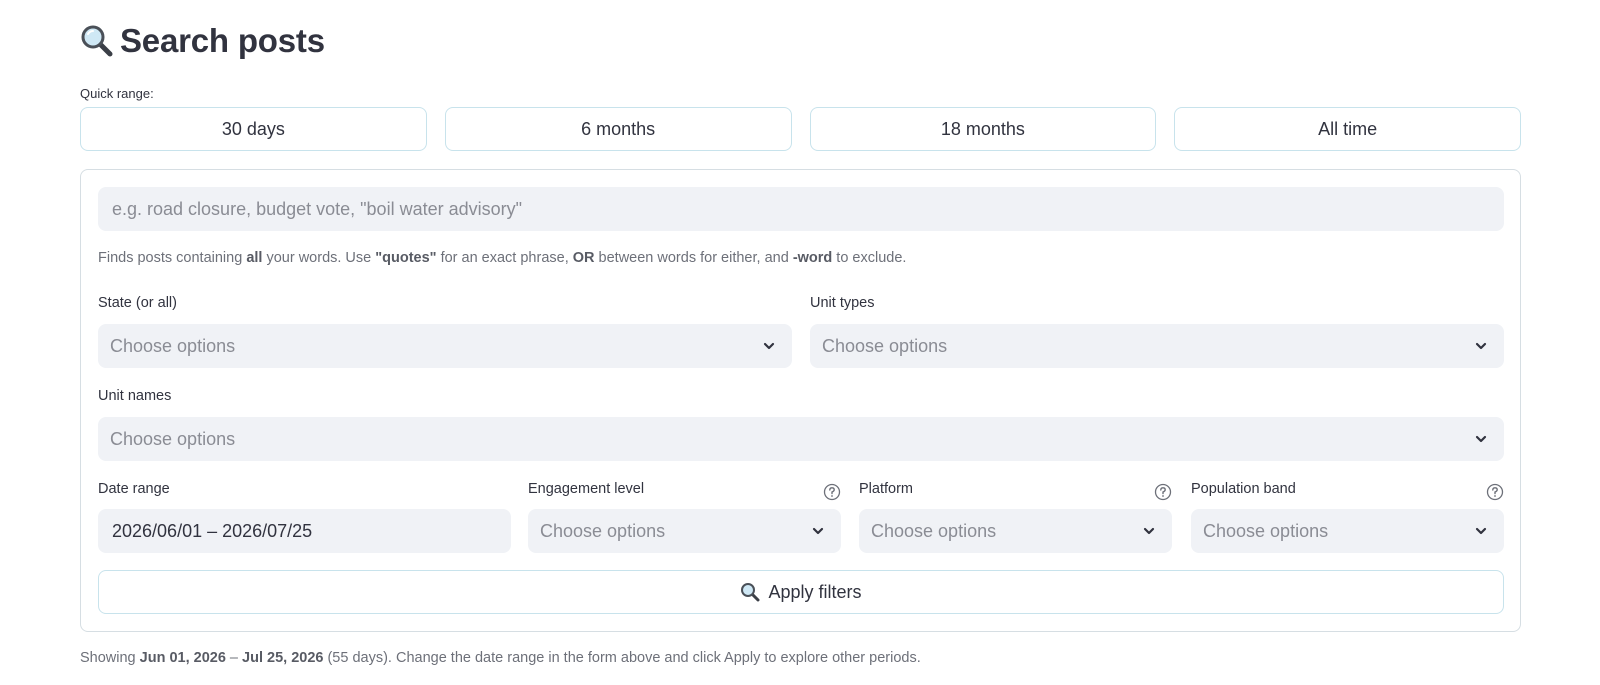 The image size is (1600, 685). Describe the element at coordinates (801, 209) in the screenshot. I see `search-input` at that location.